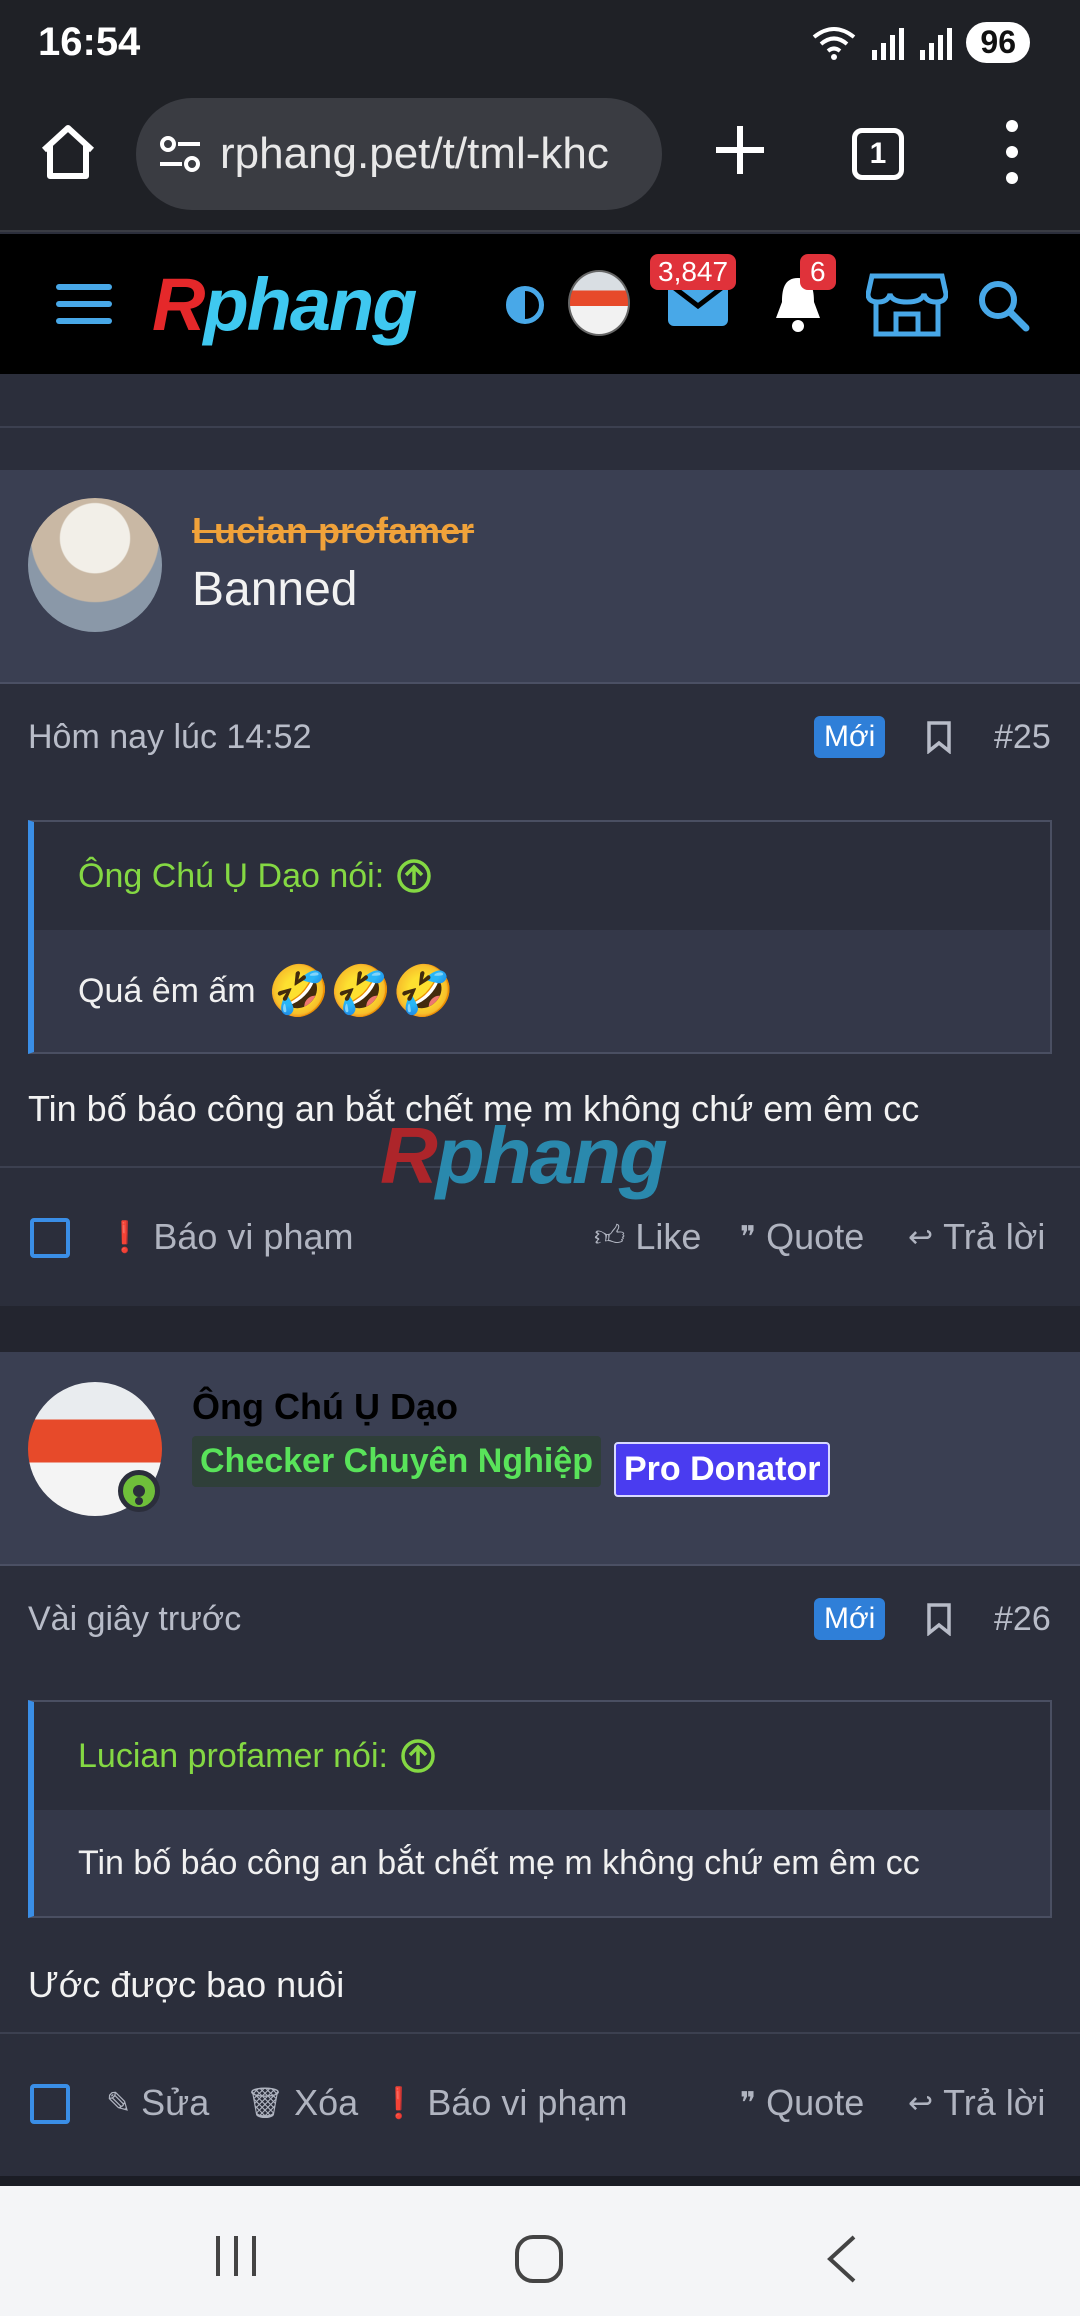 The width and height of the screenshot is (1080, 2316). I want to click on post-action-bar: ✎ Sửa 🗑︎ Xóa ❗ Báo vi phạm ❞ Quote ↩ Trả lời, so click(540, 2103).